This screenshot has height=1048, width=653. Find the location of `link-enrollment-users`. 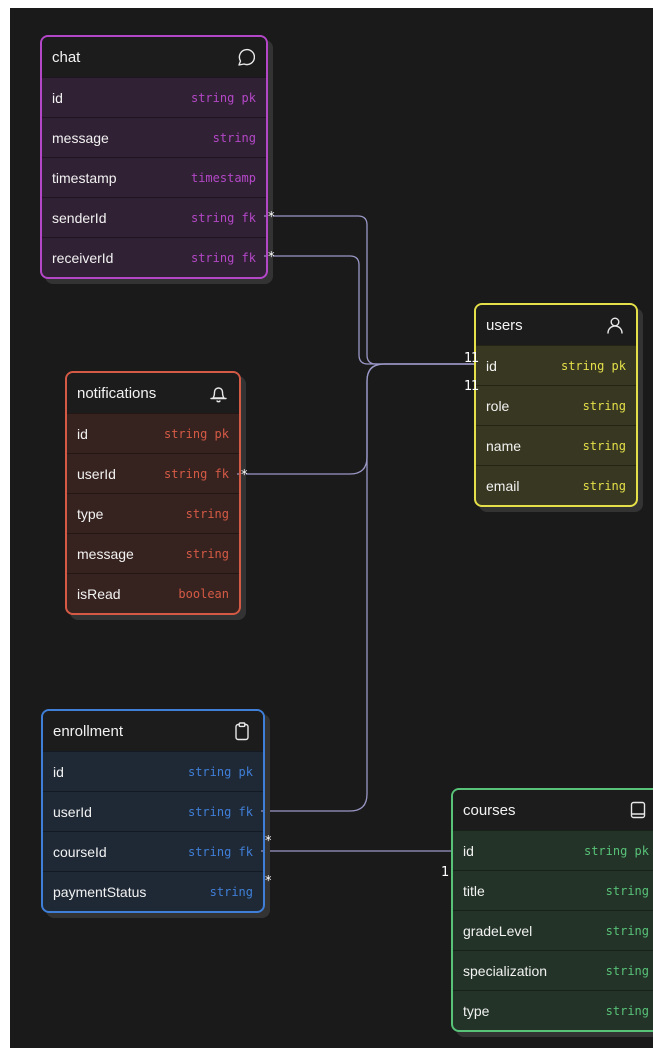

link-enrollment-users is located at coordinates (367, 587).